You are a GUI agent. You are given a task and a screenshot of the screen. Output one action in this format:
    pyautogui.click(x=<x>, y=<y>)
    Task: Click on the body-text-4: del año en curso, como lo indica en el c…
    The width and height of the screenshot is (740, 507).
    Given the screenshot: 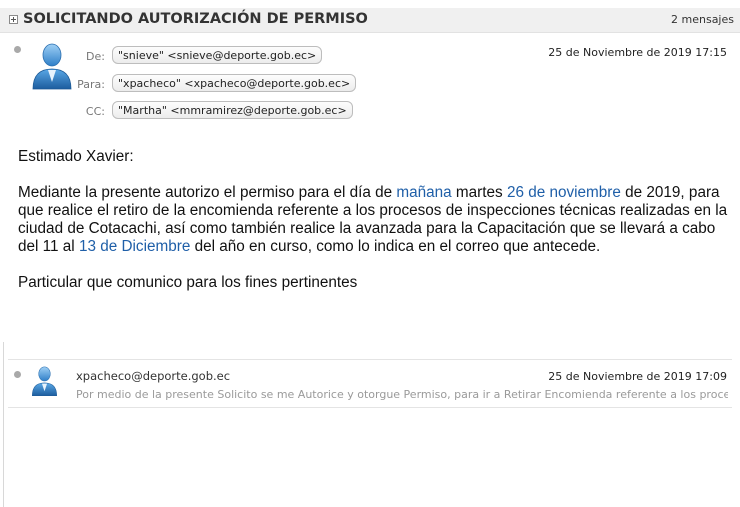 What is the action you would take?
    pyautogui.click(x=395, y=246)
    